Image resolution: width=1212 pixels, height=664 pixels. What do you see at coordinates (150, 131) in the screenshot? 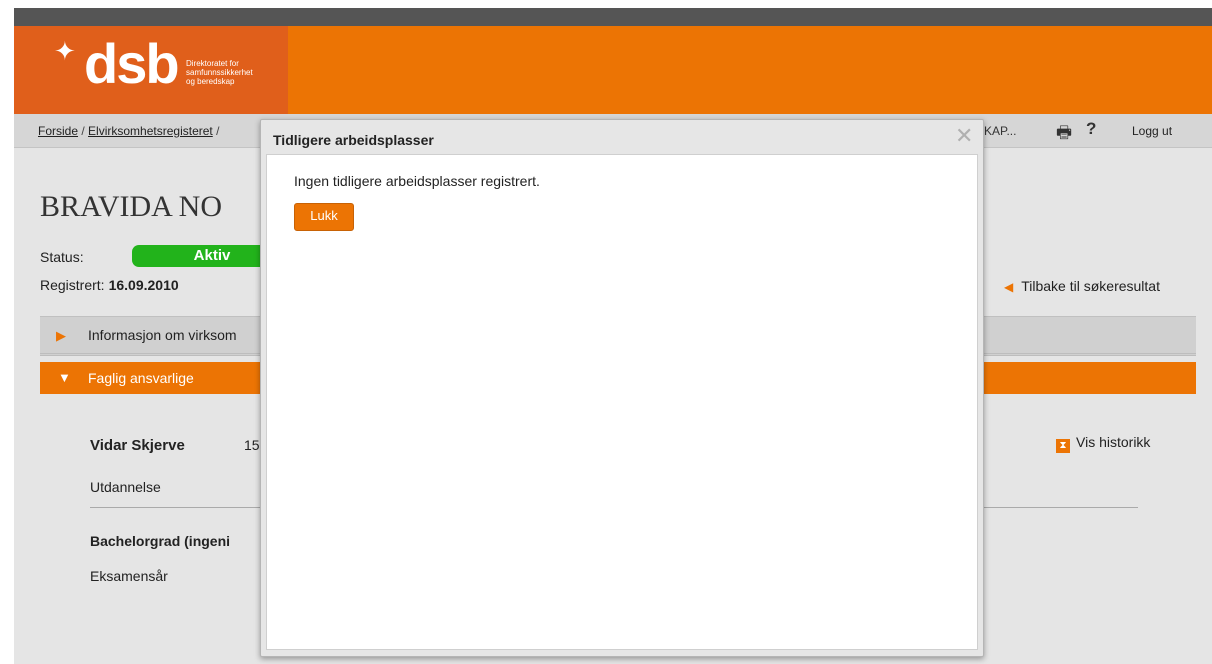
I see `breadcrumb-elvirksomhetsregisteret: Elvirksomhetsregisteret` at bounding box center [150, 131].